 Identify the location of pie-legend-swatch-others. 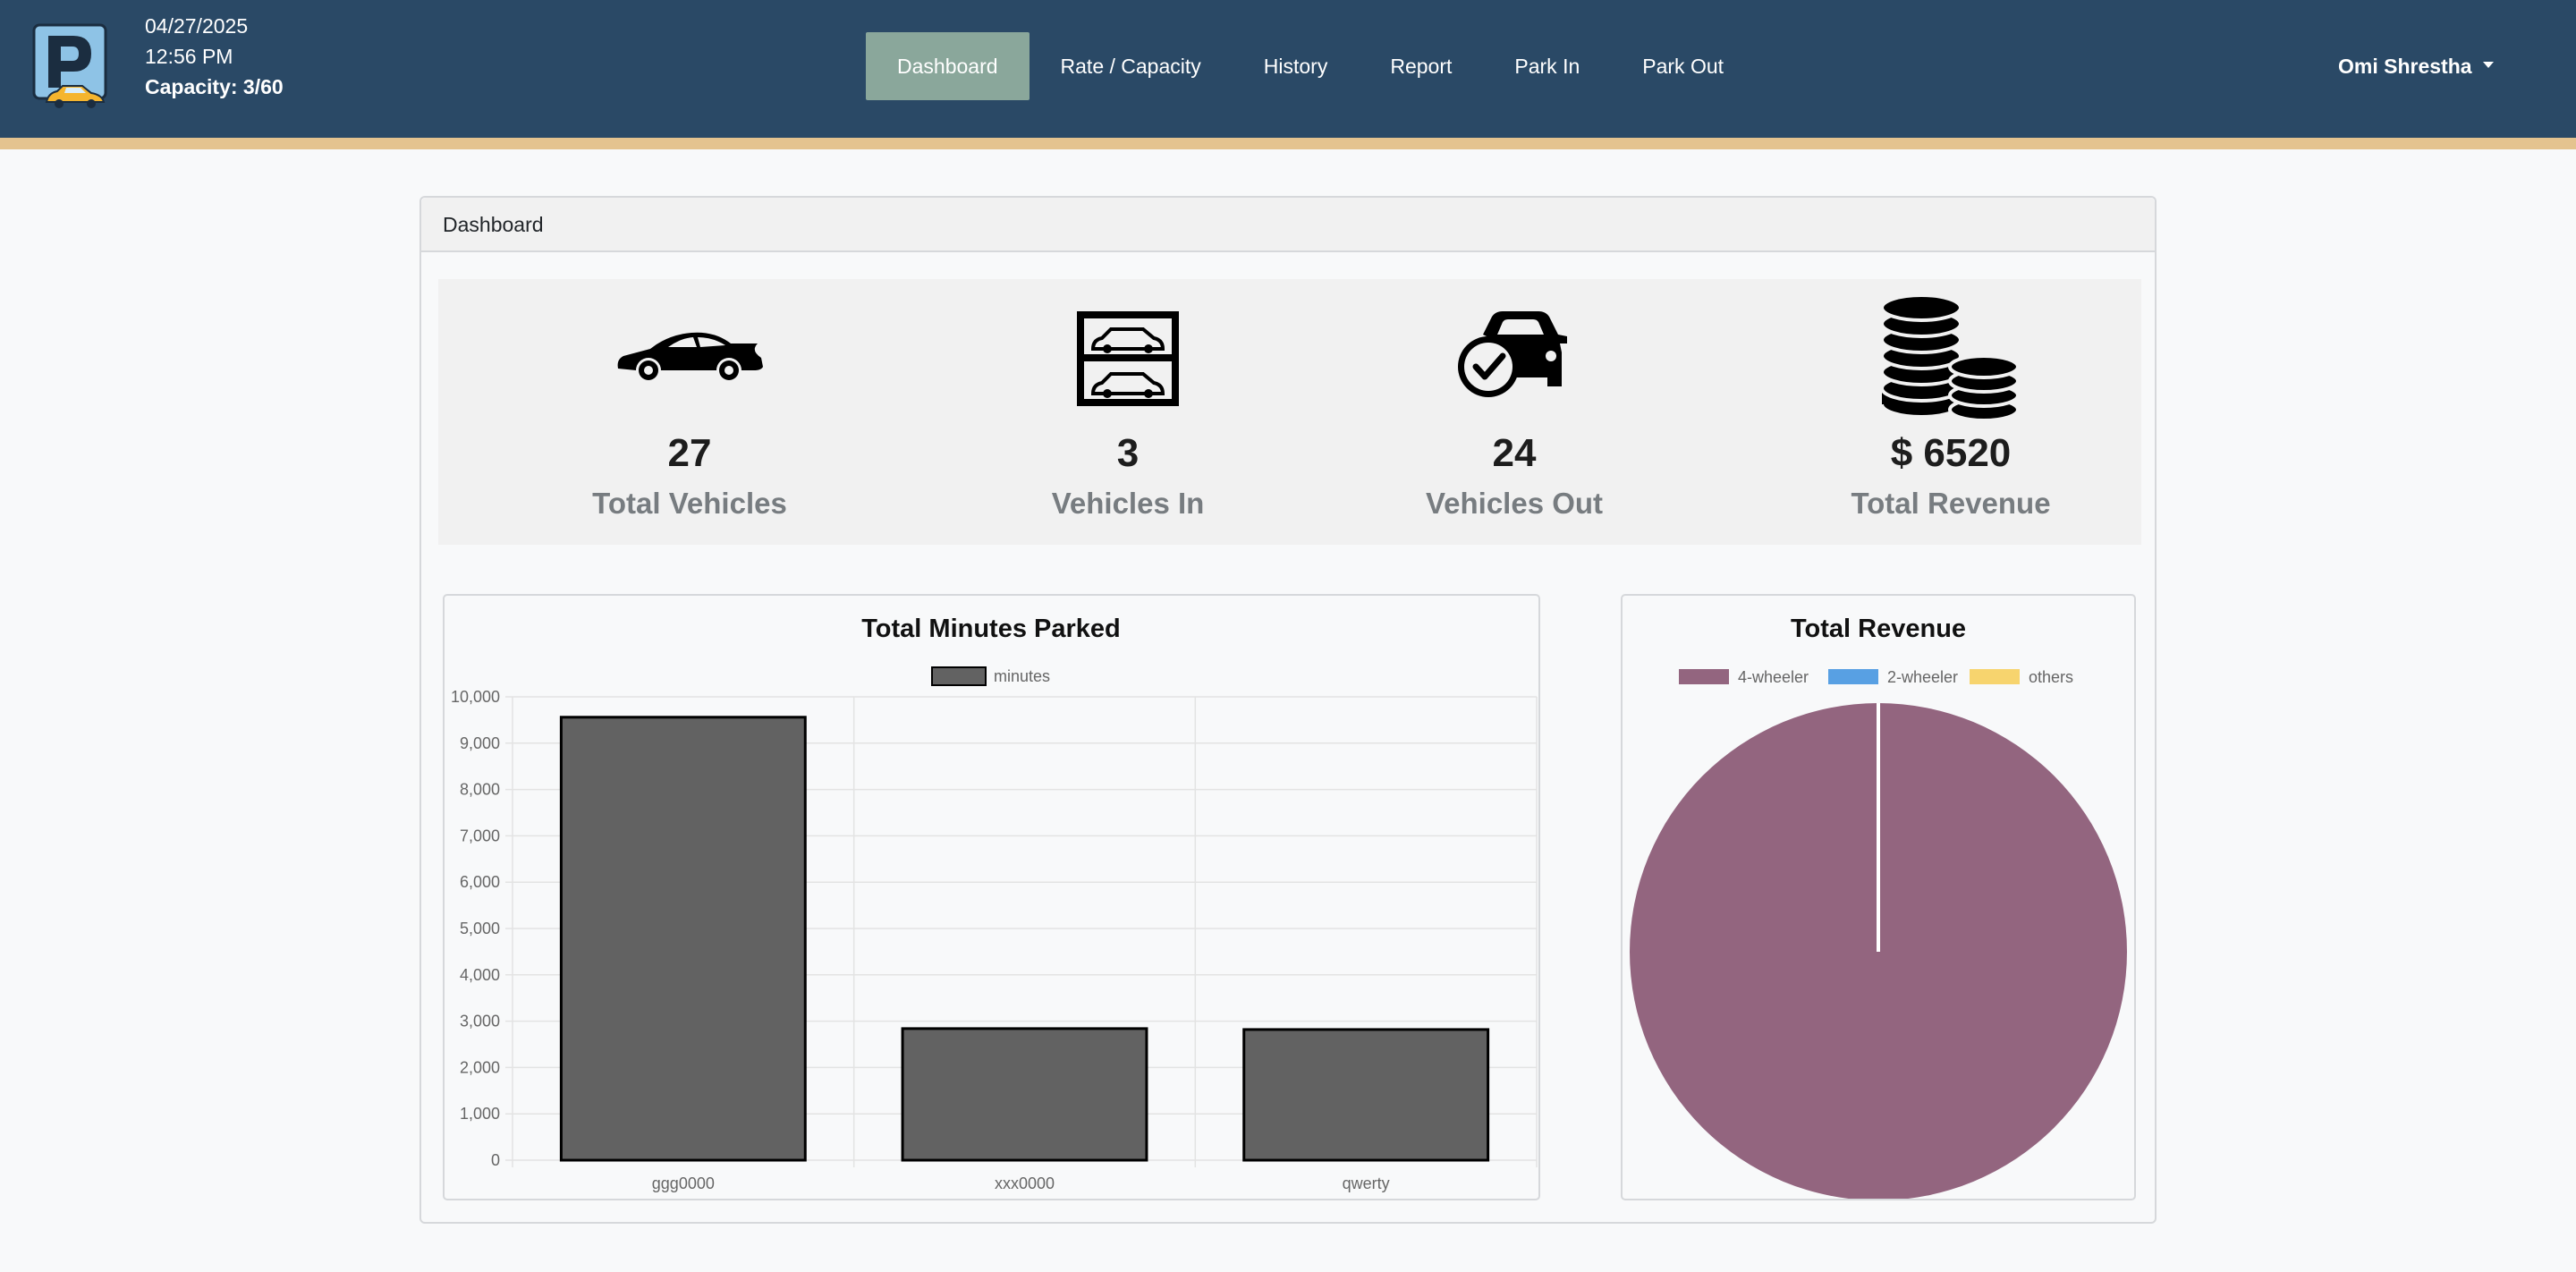
(1995, 676).